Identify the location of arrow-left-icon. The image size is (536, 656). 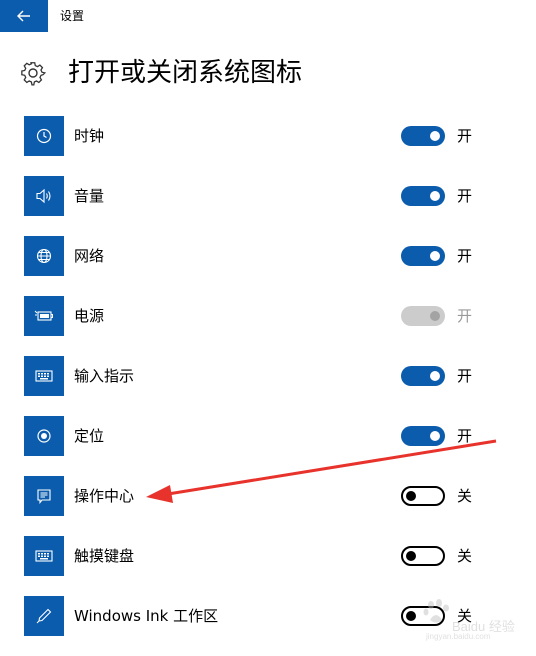
(23, 16).